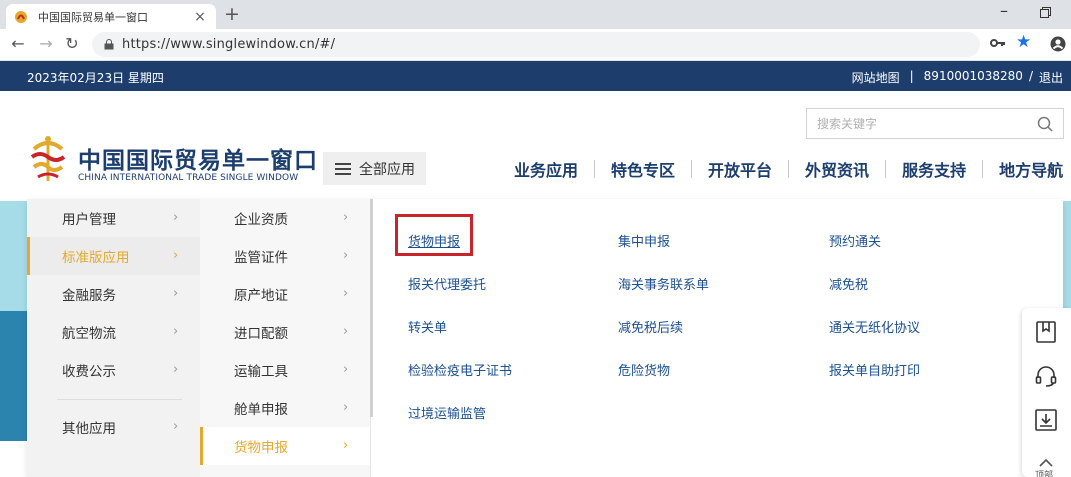 This screenshot has height=477, width=1071. Describe the element at coordinates (261, 296) in the screenshot. I see `menu-item-label: 原产地证` at that location.